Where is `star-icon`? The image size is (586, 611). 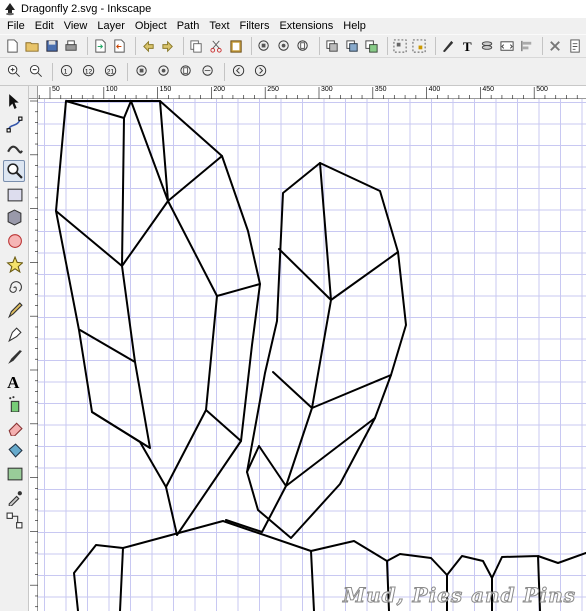
star-icon is located at coordinates (14, 264).